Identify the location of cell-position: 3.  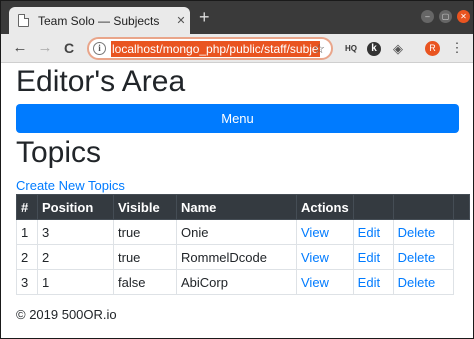
(75, 232).